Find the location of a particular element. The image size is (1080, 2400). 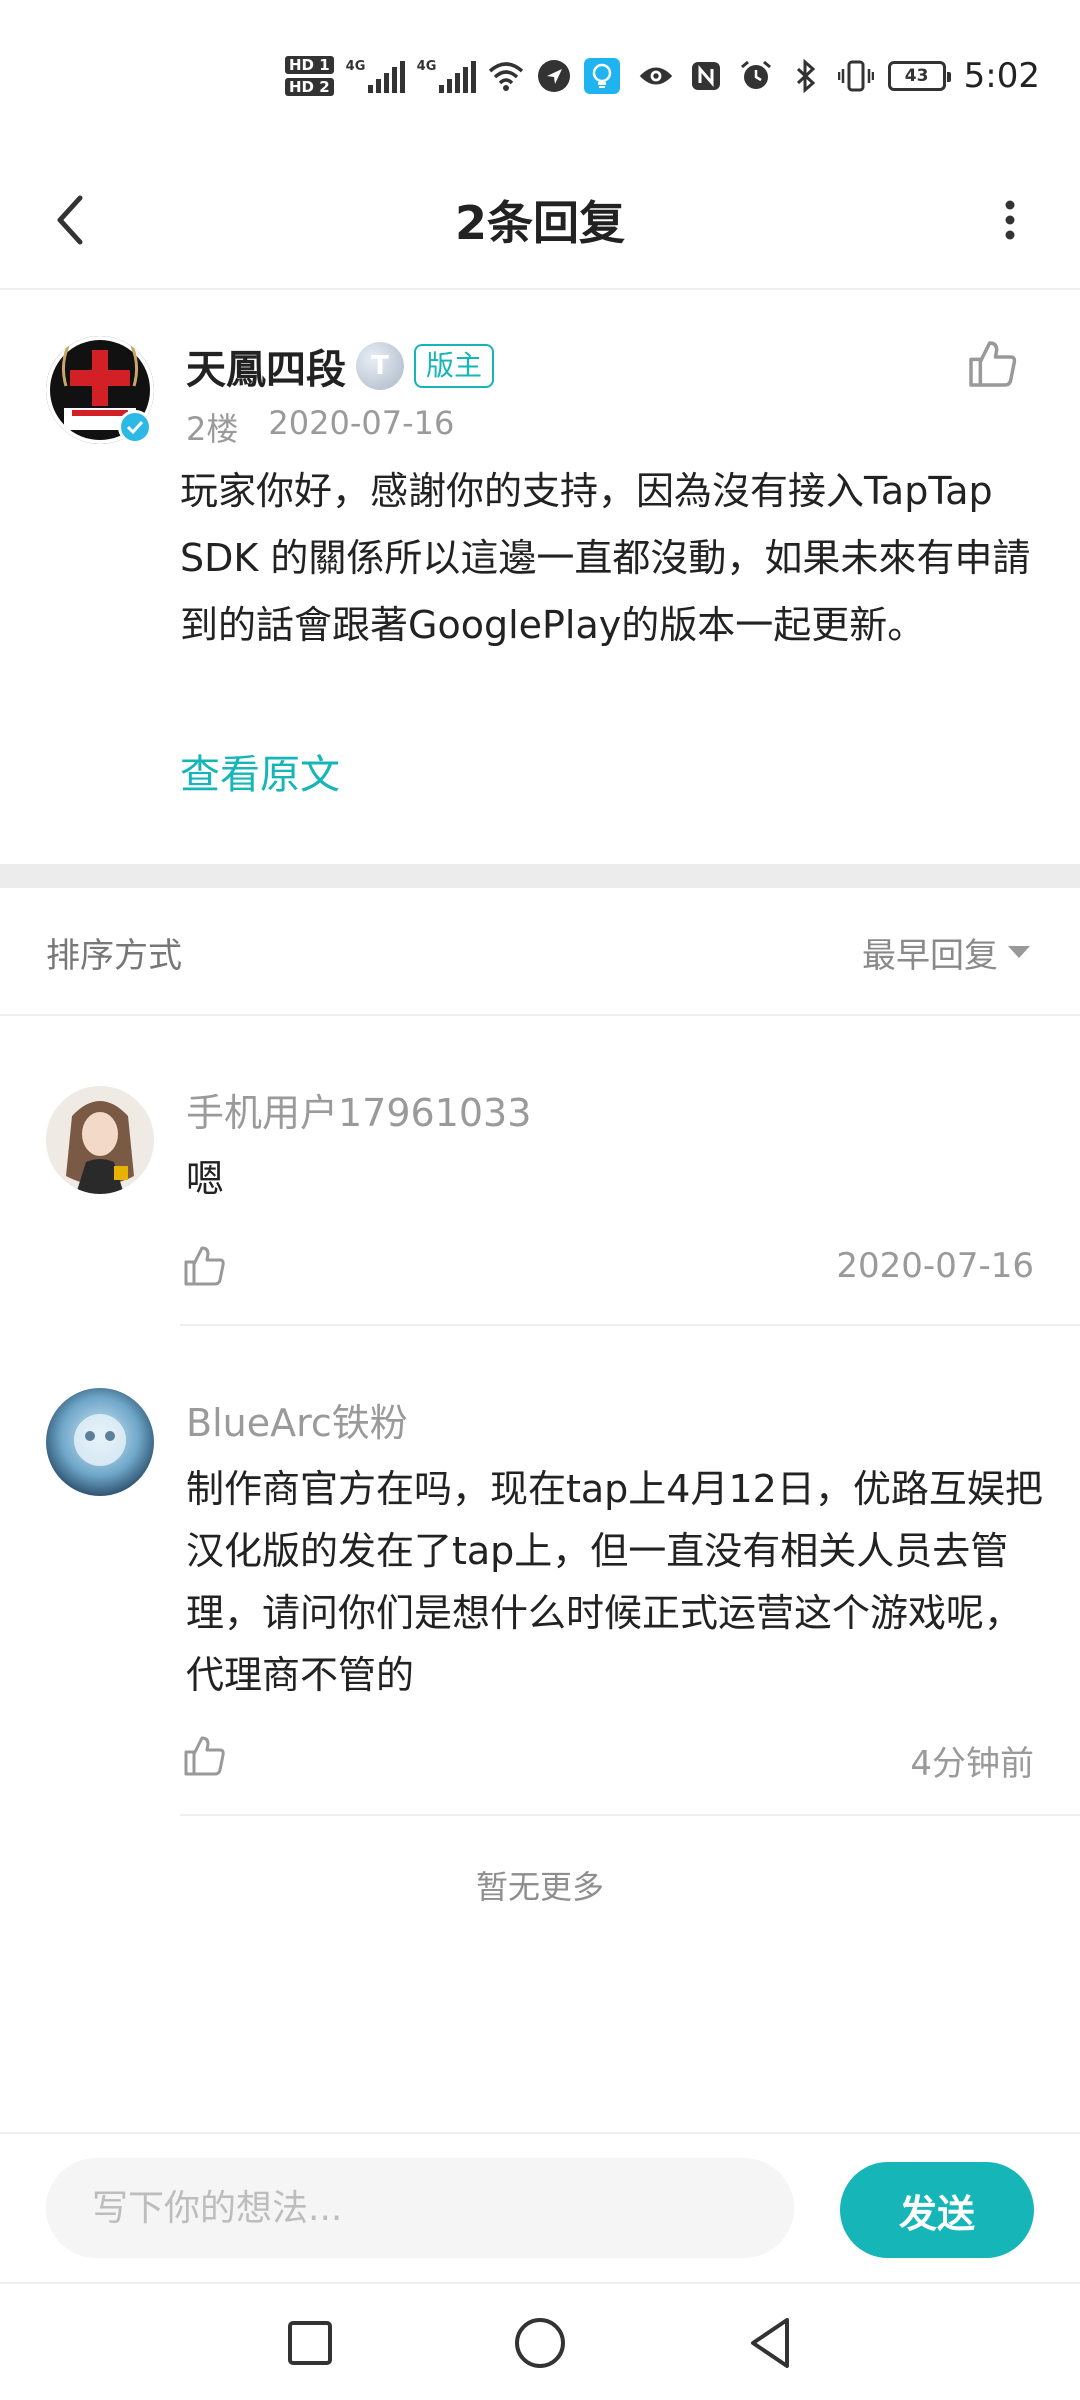

app-header: 2条回复 is located at coordinates (540, 220).